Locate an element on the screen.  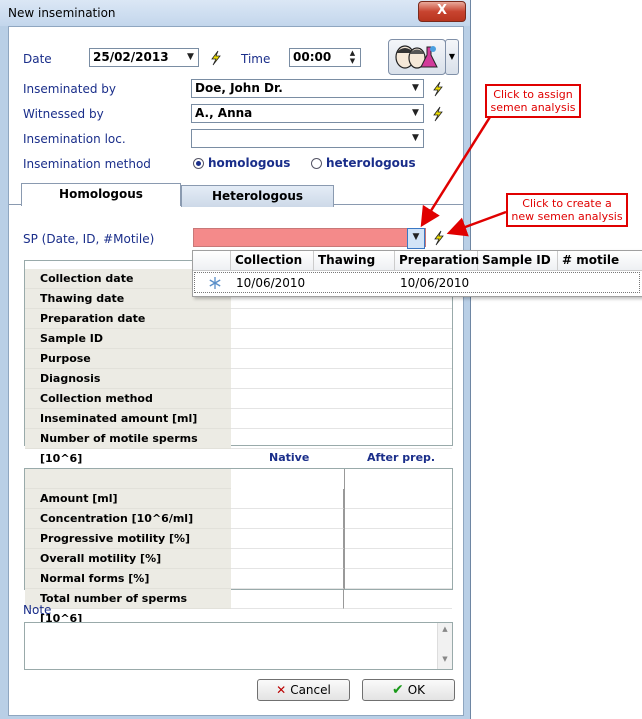
annotation-arrows is located at coordinates (463, 176).